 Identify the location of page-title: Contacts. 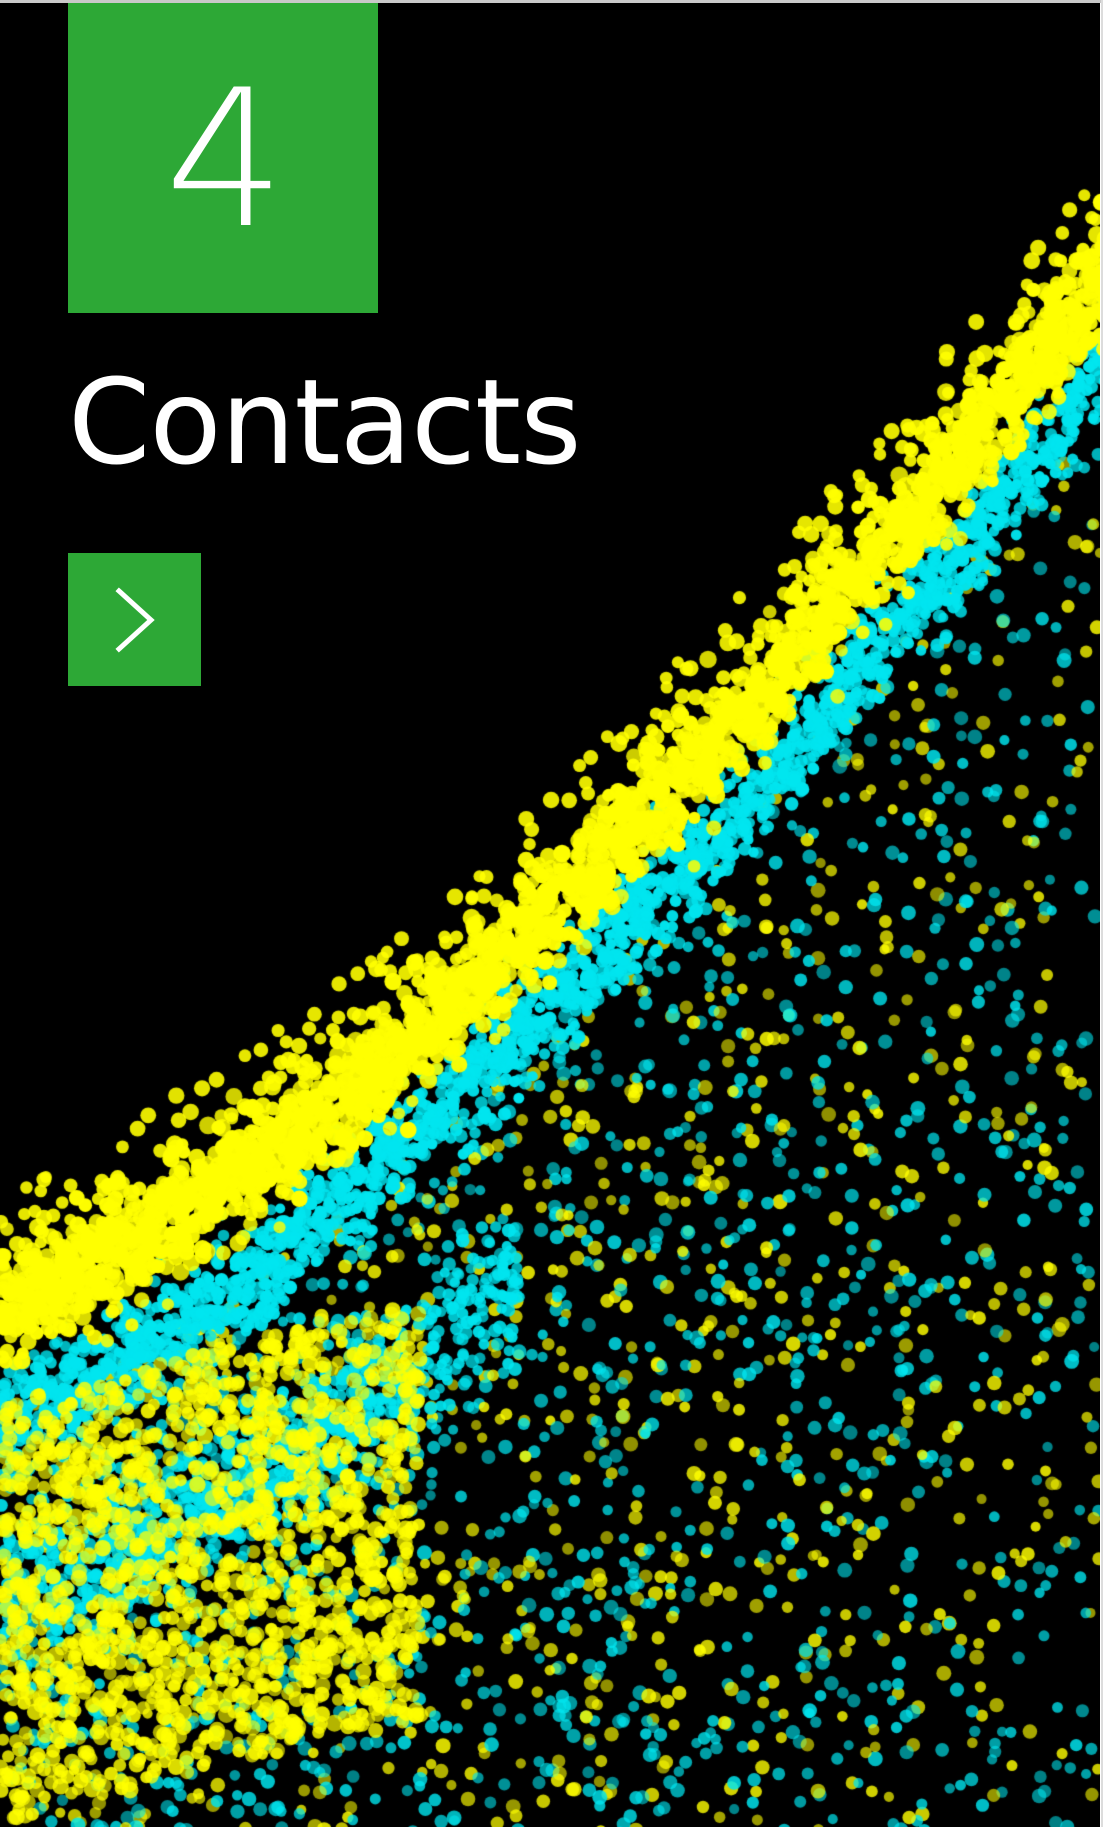
(325, 422).